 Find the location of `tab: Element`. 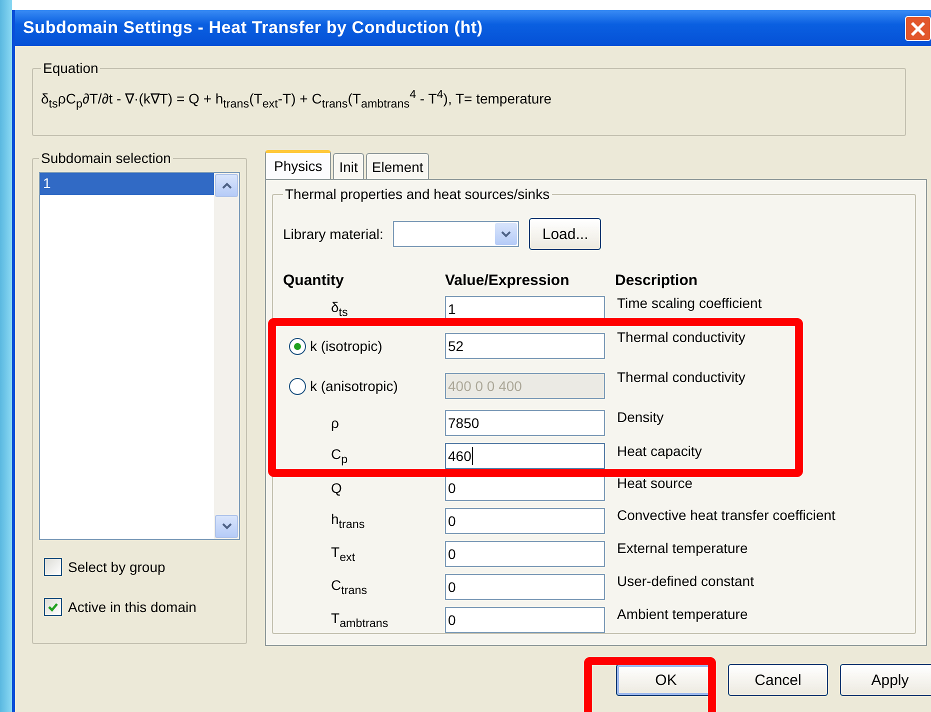

tab: Element is located at coordinates (398, 166).